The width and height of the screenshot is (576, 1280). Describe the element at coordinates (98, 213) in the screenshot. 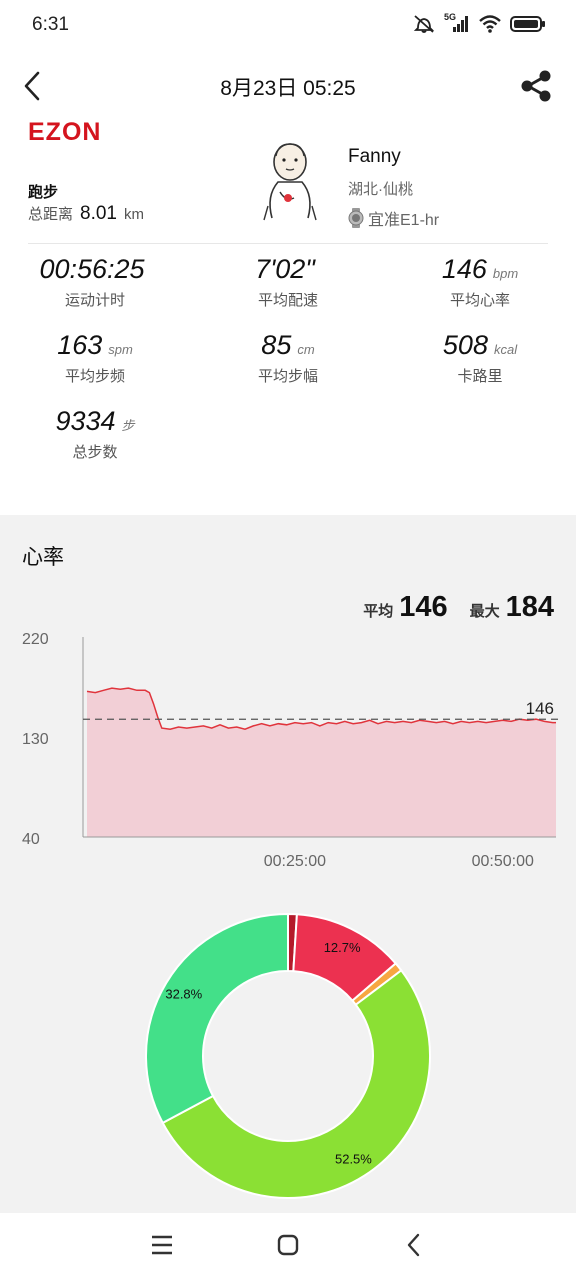

I see `distance-value: 8.01` at that location.